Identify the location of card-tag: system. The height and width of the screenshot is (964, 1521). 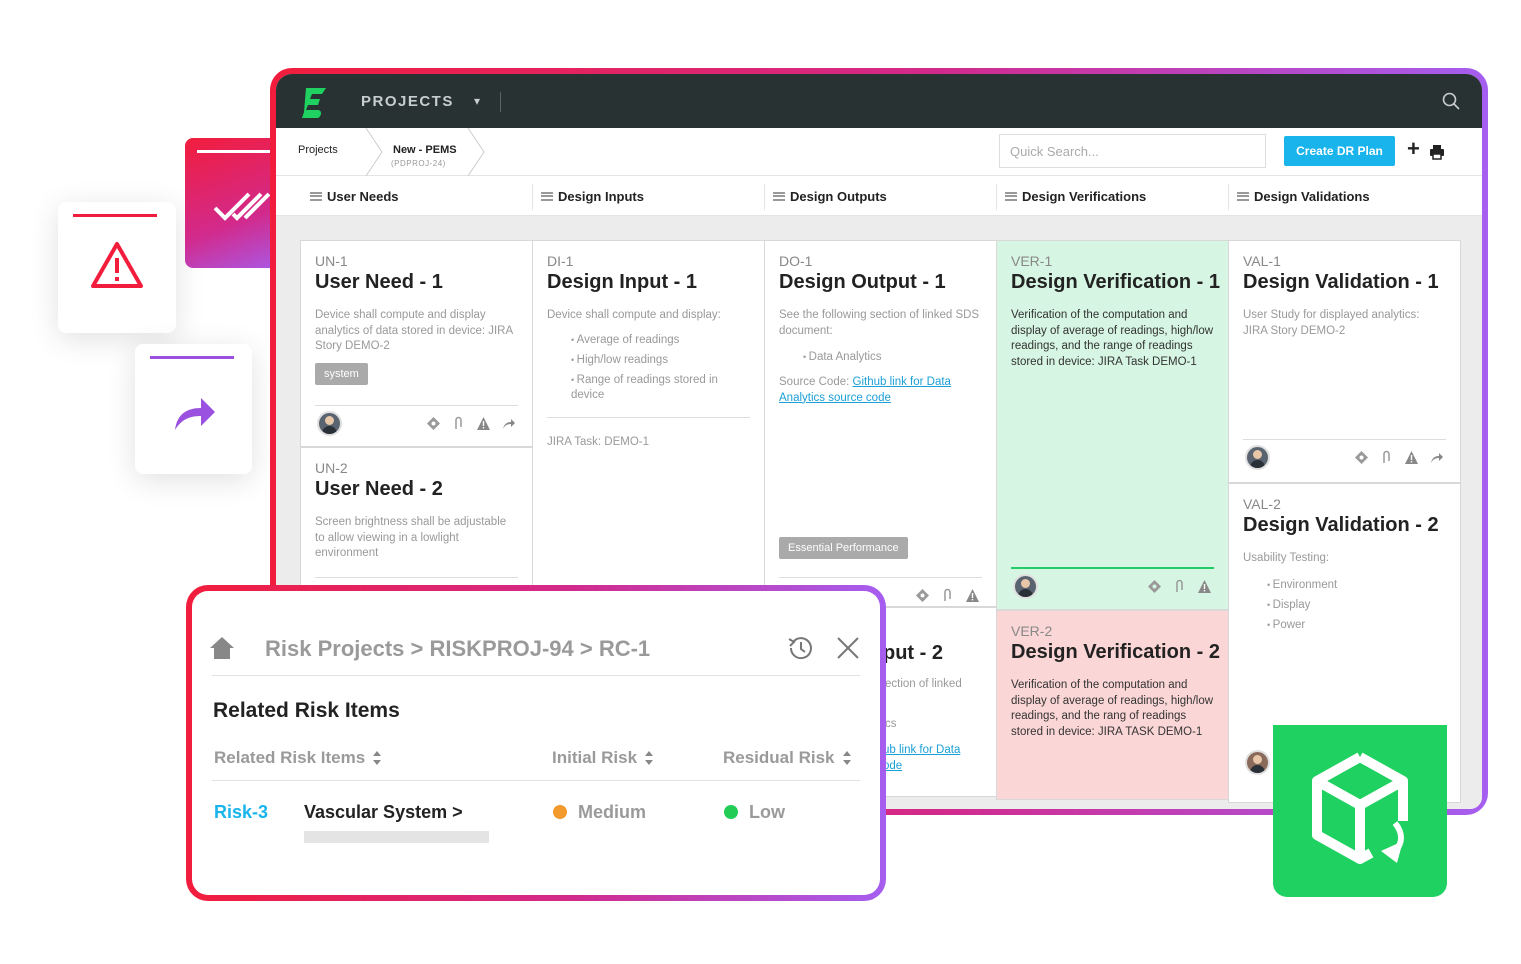
(341, 374).